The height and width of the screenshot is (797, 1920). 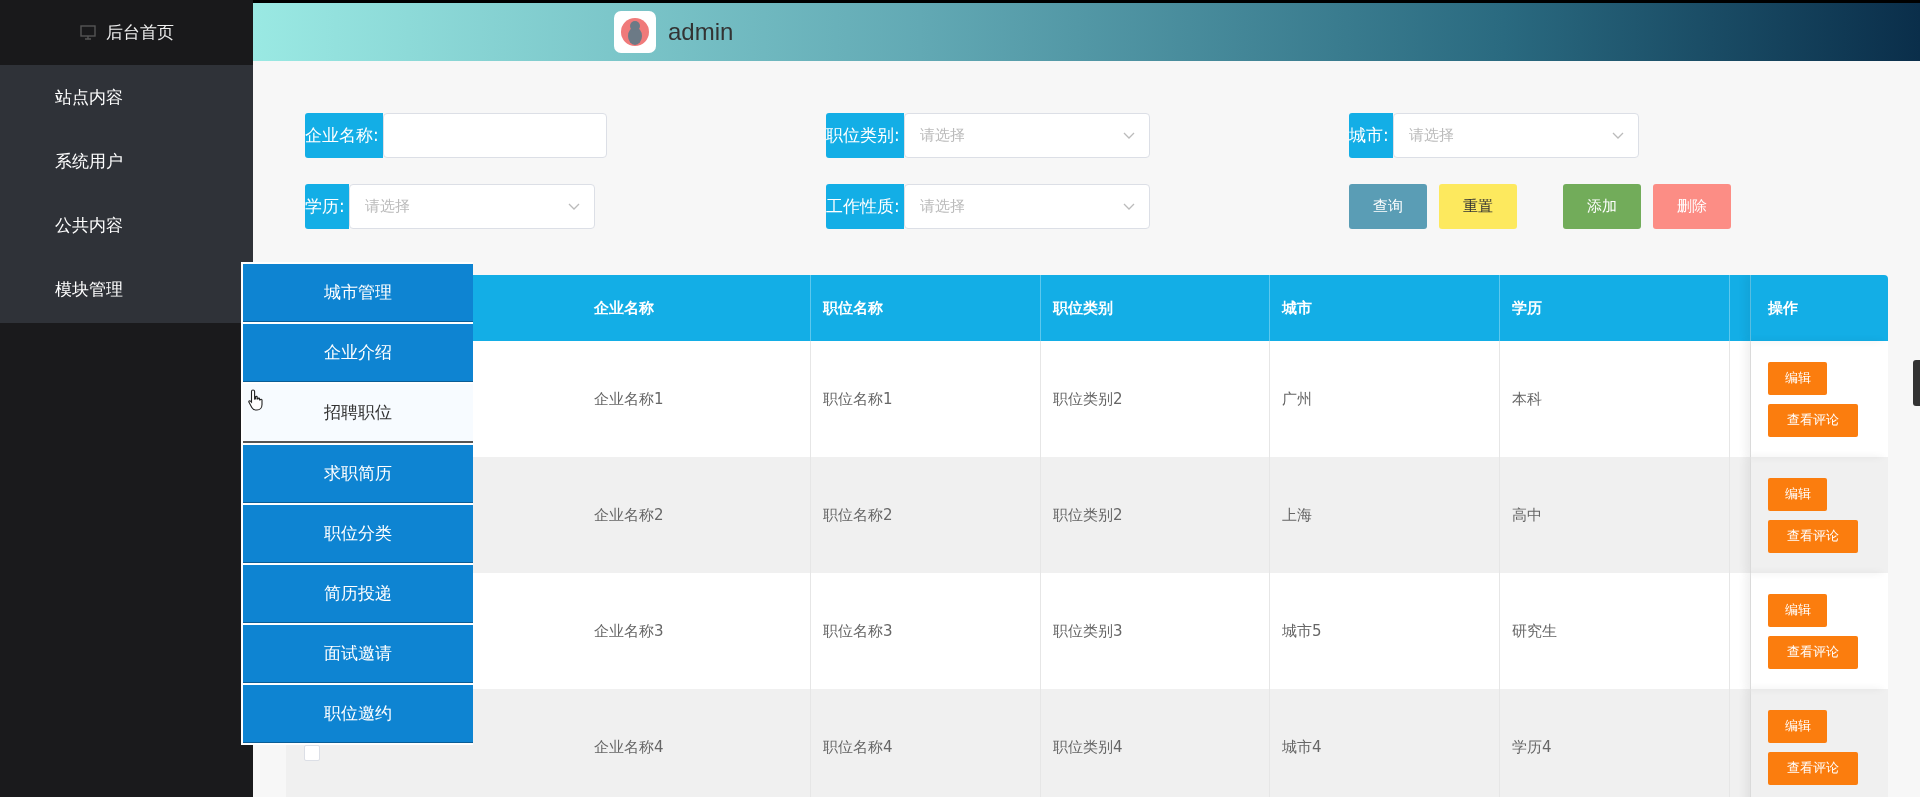 I want to click on table-cell: 研究生, so click(x=1534, y=631).